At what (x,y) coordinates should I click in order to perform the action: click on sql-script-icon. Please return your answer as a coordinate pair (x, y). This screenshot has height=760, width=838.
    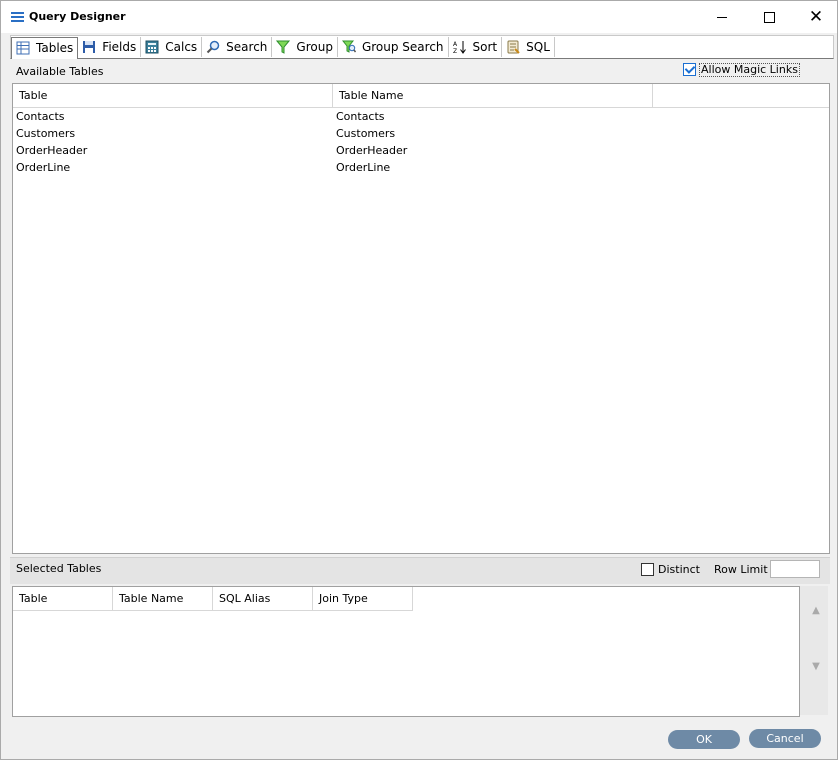
    Looking at the image, I should click on (513, 47).